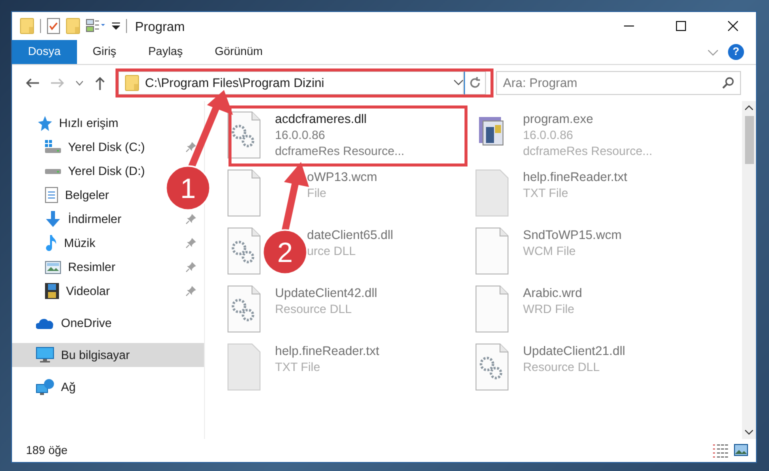 This screenshot has height=471, width=769. What do you see at coordinates (317, 193) in the screenshot?
I see `file-detail: File` at bounding box center [317, 193].